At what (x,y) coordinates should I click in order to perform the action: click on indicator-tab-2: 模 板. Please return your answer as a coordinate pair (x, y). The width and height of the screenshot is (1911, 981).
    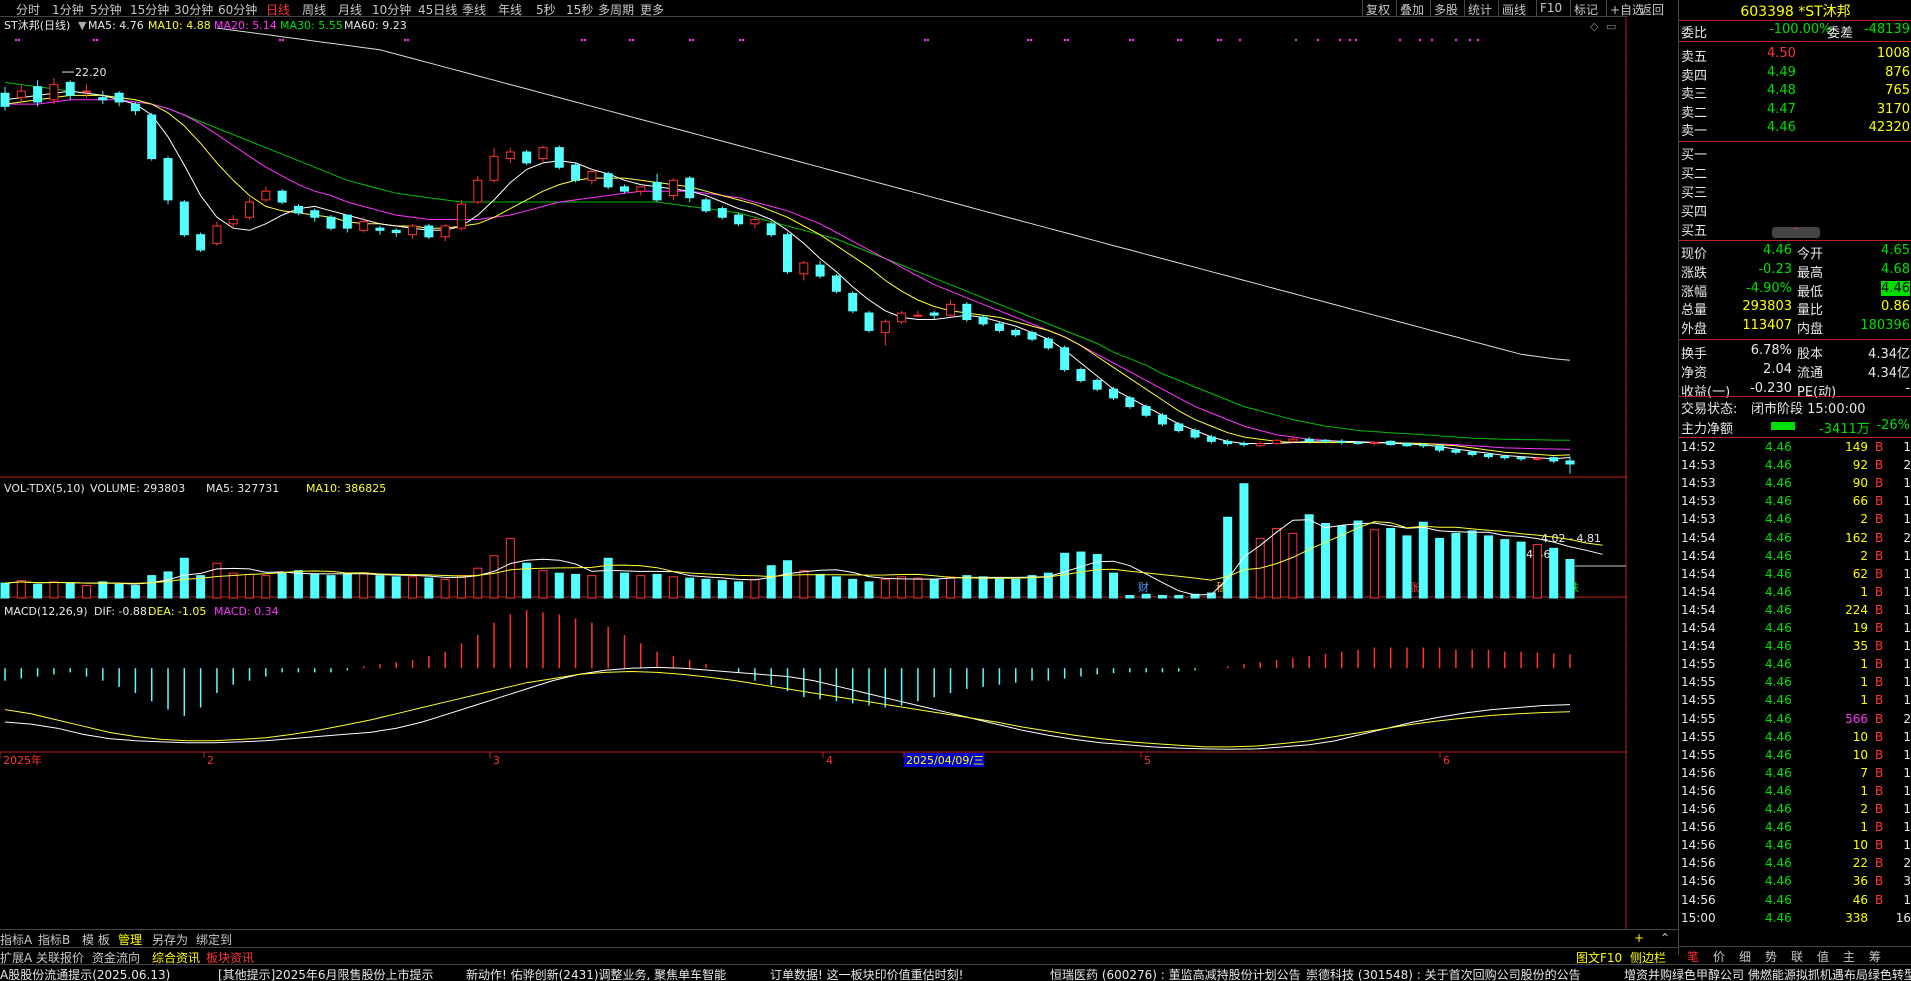
    Looking at the image, I should click on (96, 939).